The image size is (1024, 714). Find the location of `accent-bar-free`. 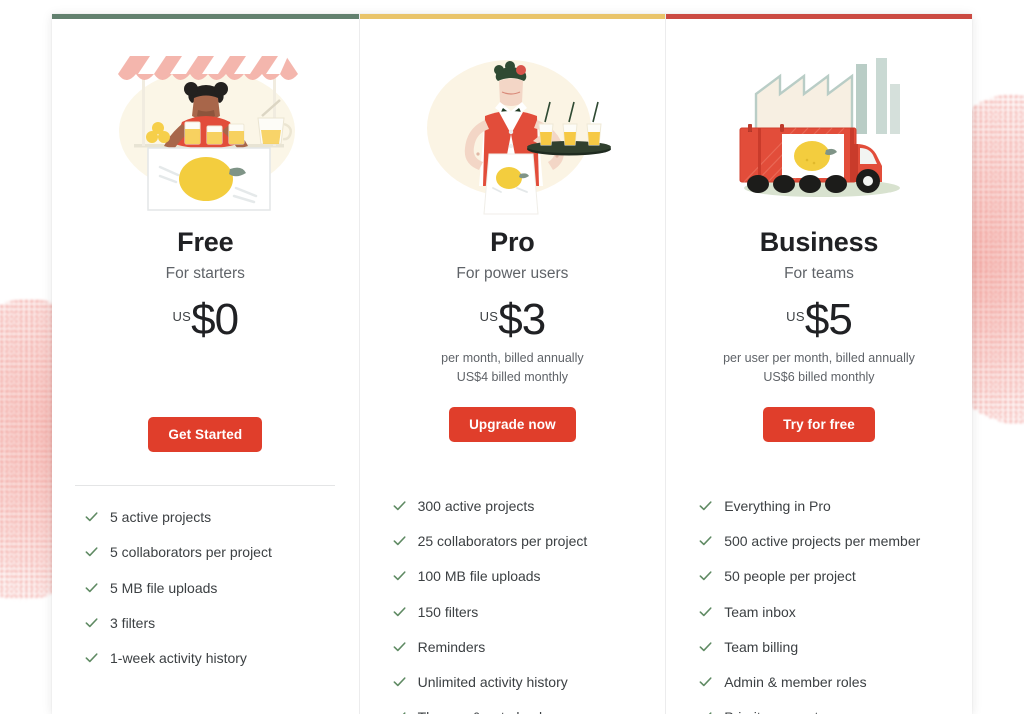

accent-bar-free is located at coordinates (205, 16).